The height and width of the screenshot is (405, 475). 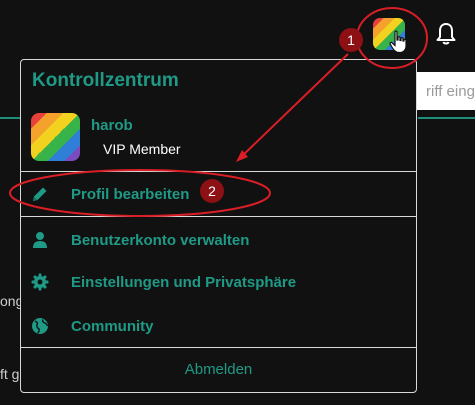 I want to click on hand-cursor-icon, so click(x=398, y=42).